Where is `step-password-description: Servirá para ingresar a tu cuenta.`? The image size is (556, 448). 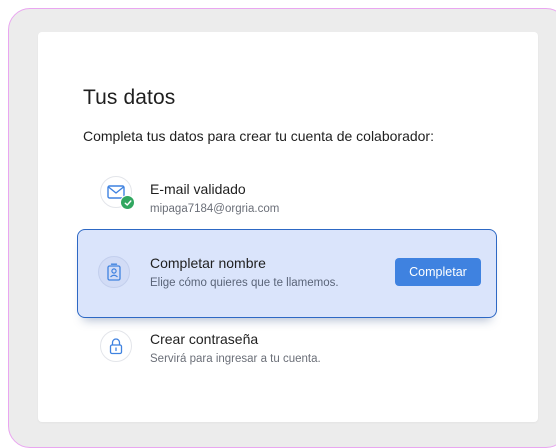 step-password-description: Servirá para ingresar a tu cuenta. is located at coordinates (235, 359).